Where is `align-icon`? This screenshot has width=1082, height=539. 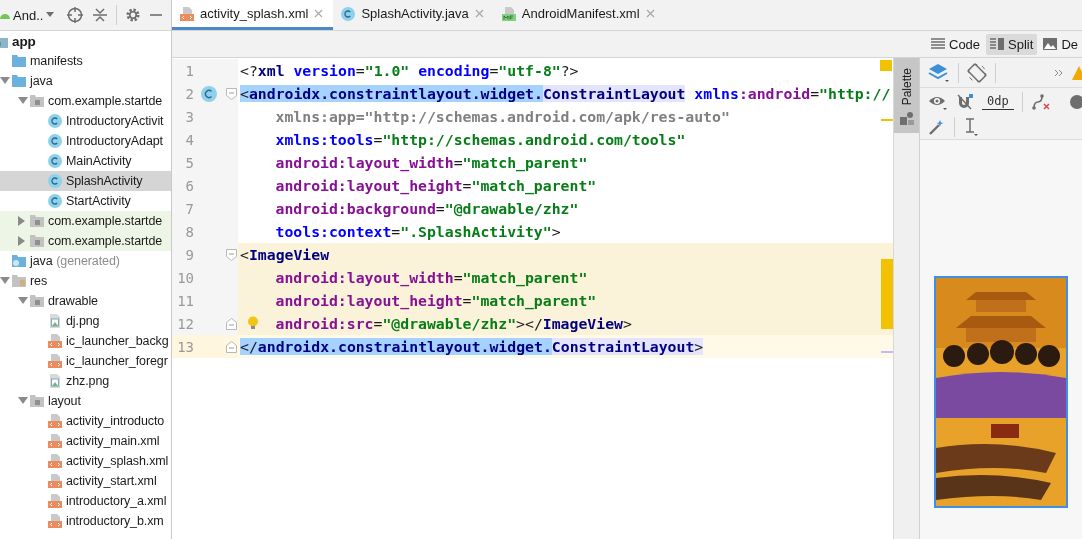 align-icon is located at coordinates (971, 127).